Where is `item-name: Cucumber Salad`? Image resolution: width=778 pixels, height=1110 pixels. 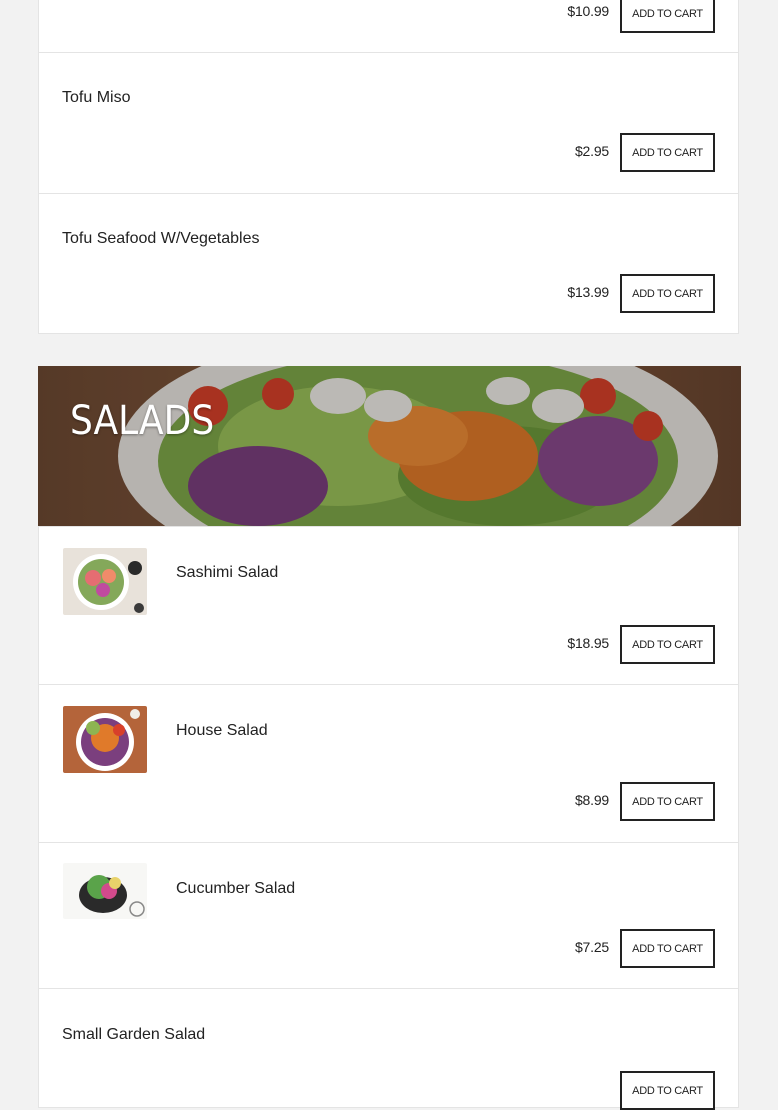
item-name: Cucumber Salad is located at coordinates (236, 888).